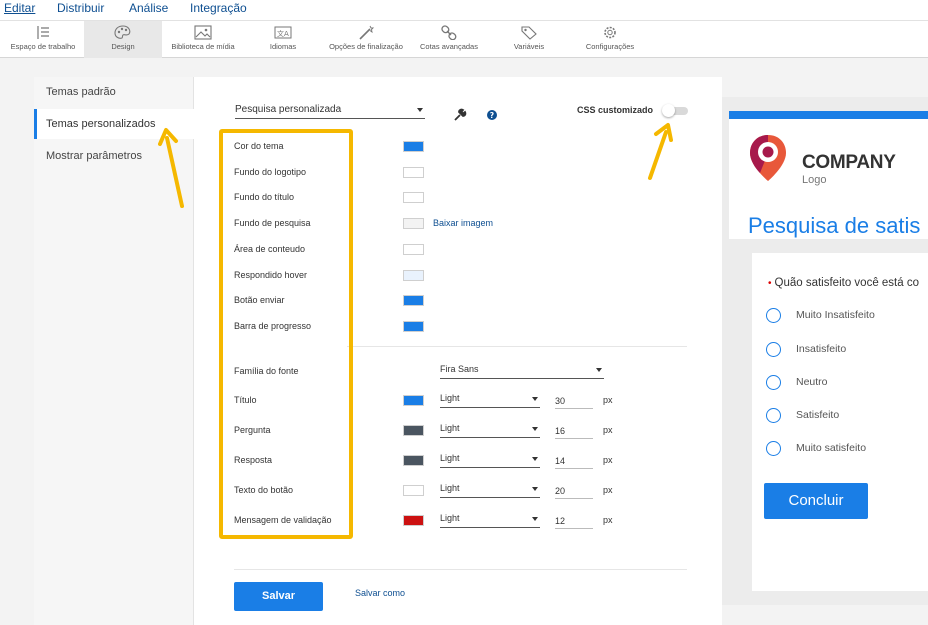 This screenshot has height=625, width=928. Describe the element at coordinates (816, 501) in the screenshot. I see `finish-button: Concluir` at that location.